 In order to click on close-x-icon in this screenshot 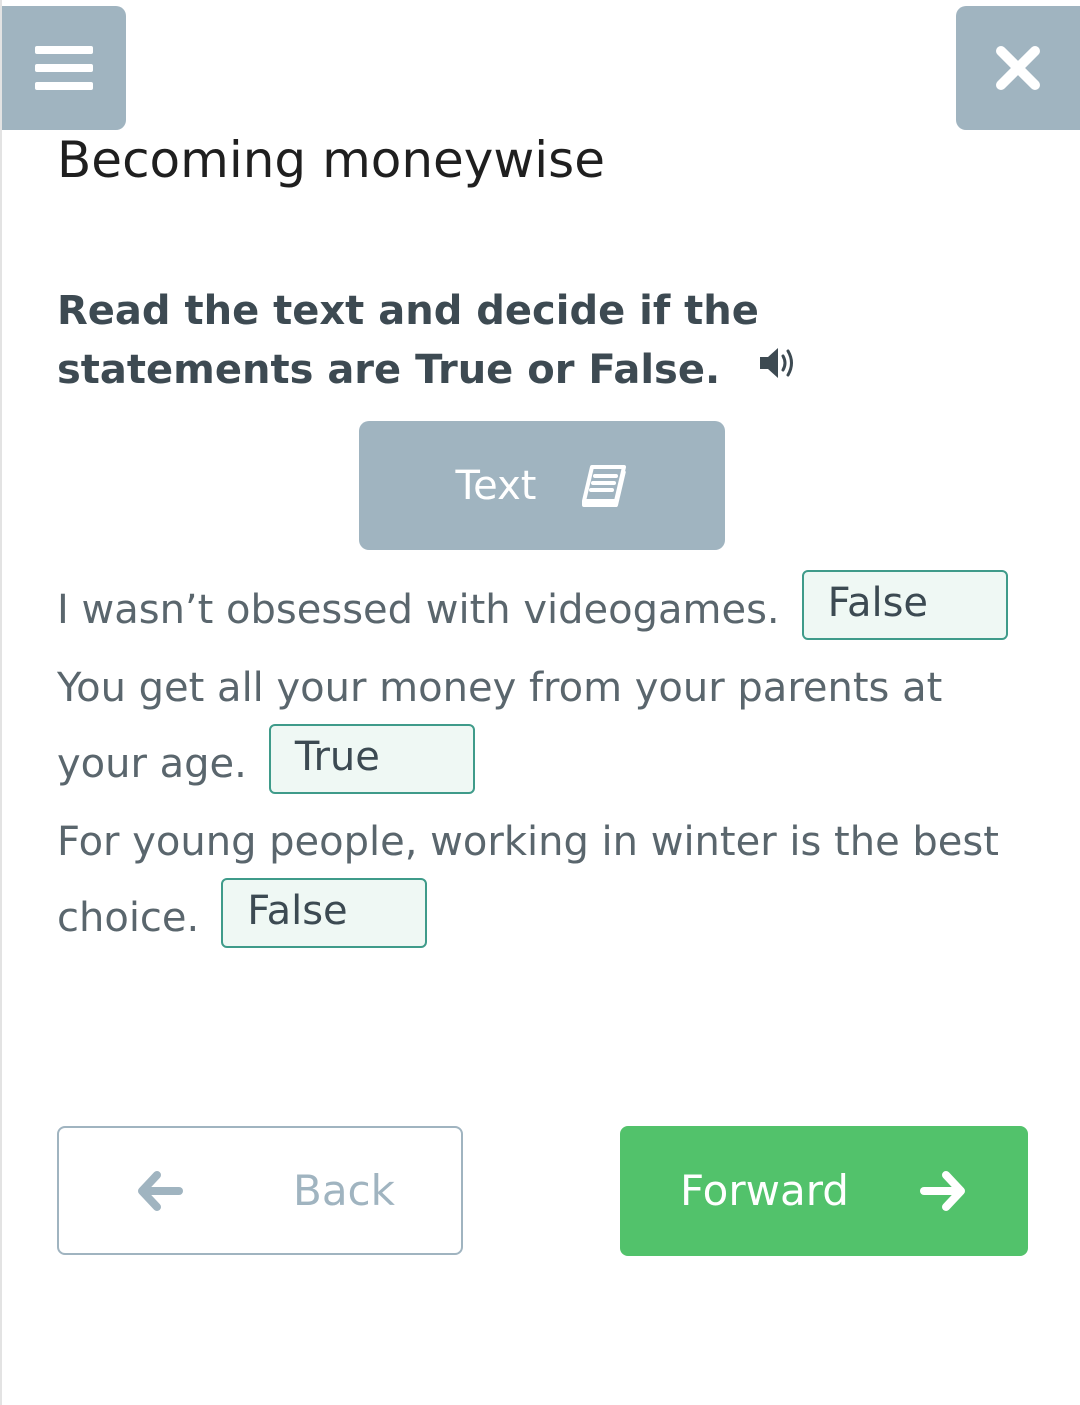, I will do `click(1018, 68)`.